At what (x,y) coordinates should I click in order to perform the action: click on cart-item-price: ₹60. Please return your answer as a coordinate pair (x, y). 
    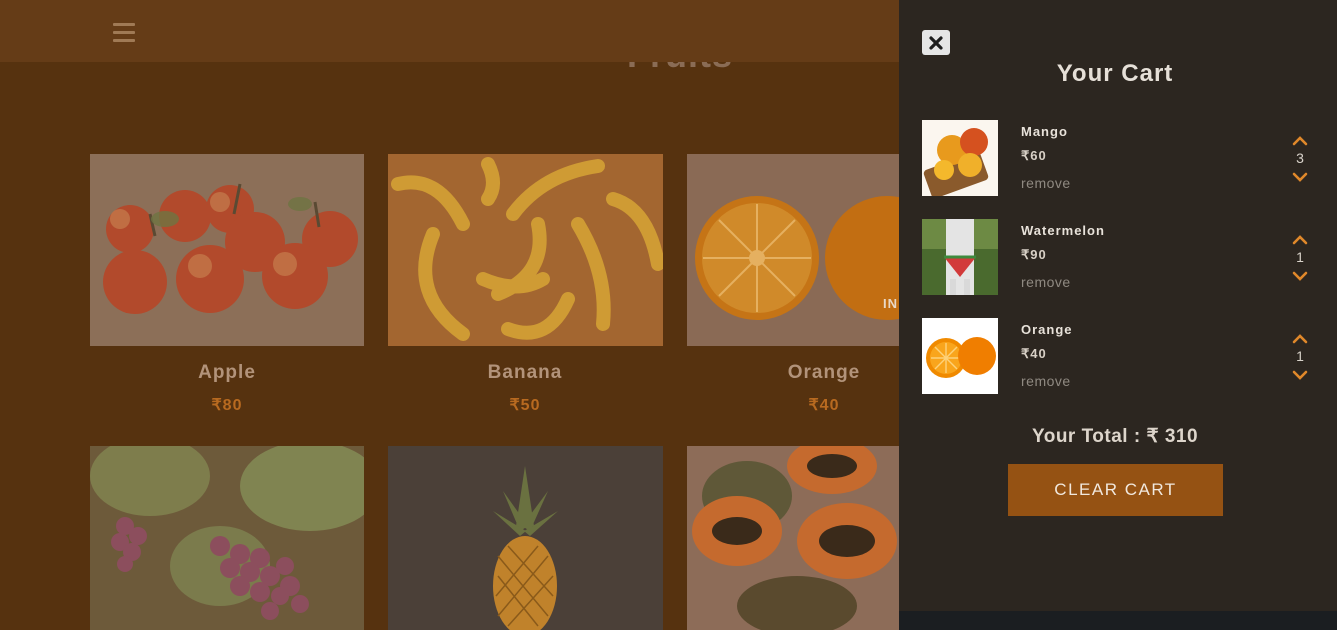
    Looking at the image, I should click on (1034, 155).